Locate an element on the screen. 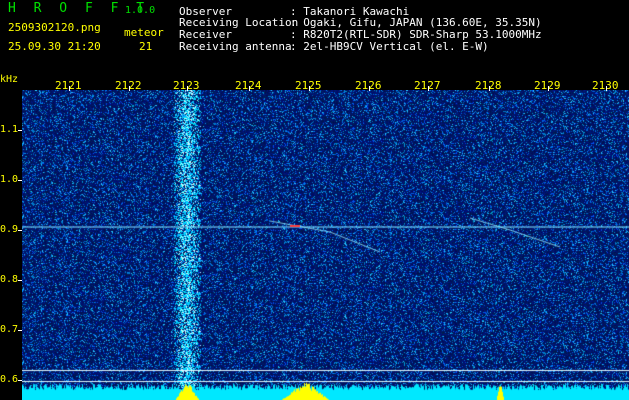  filename-label: 2509302120.png is located at coordinates (54, 27).